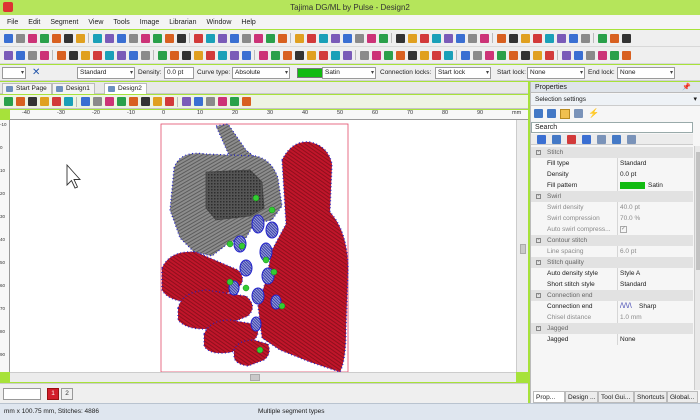 This screenshot has width=700, height=420. Describe the element at coordinates (698, 211) in the screenshot. I see `properties-scroll-thumb` at that location.